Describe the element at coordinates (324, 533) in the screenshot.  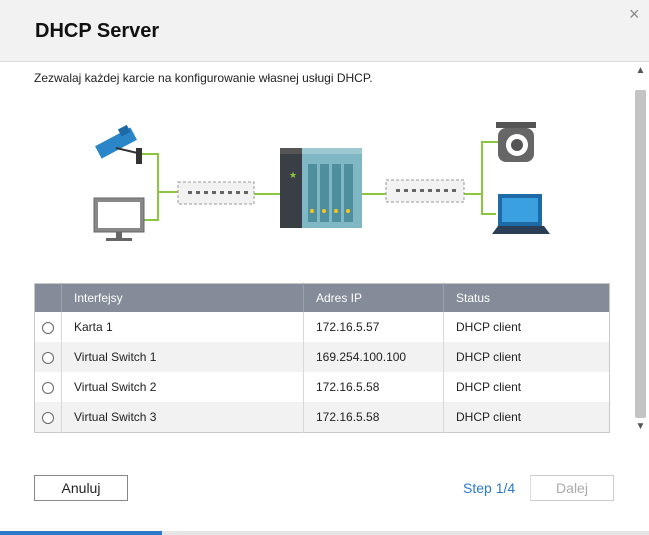
I see `progress-bar` at that location.